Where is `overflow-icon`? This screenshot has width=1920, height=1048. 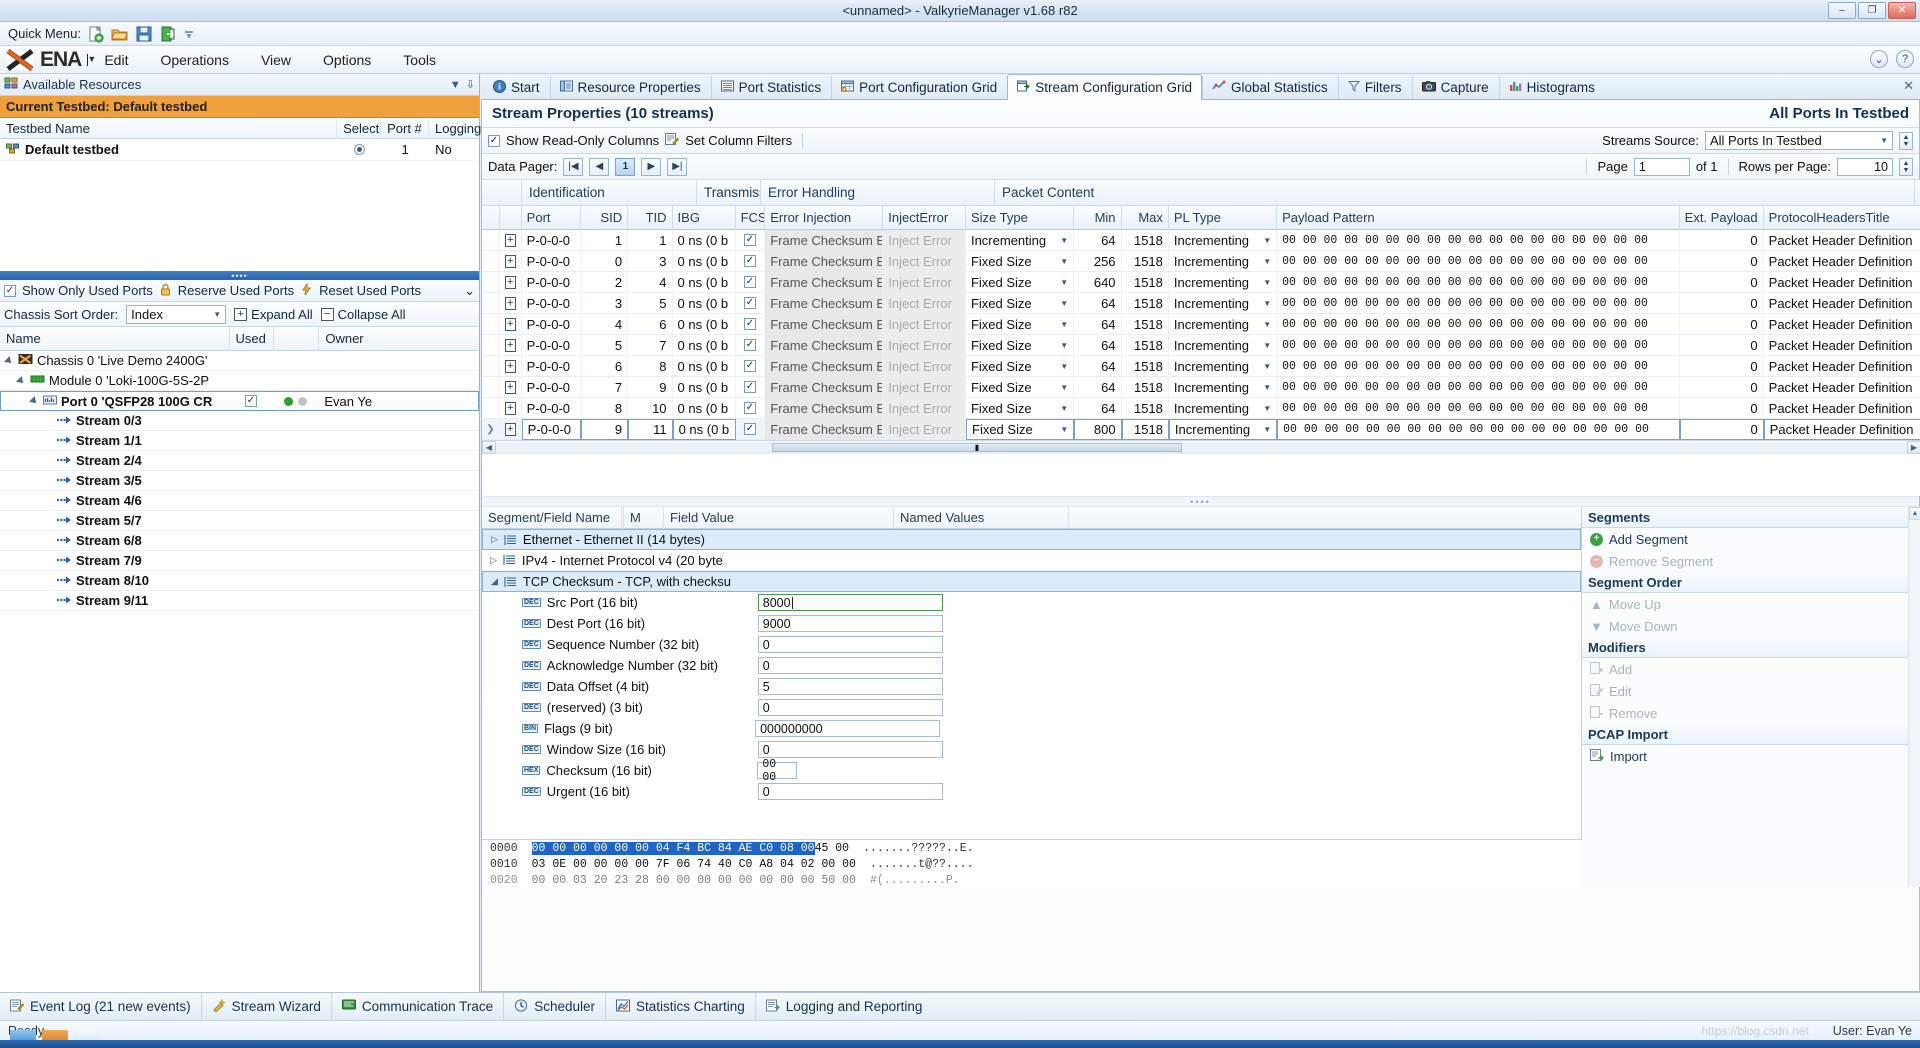
overflow-icon is located at coordinates (192, 34).